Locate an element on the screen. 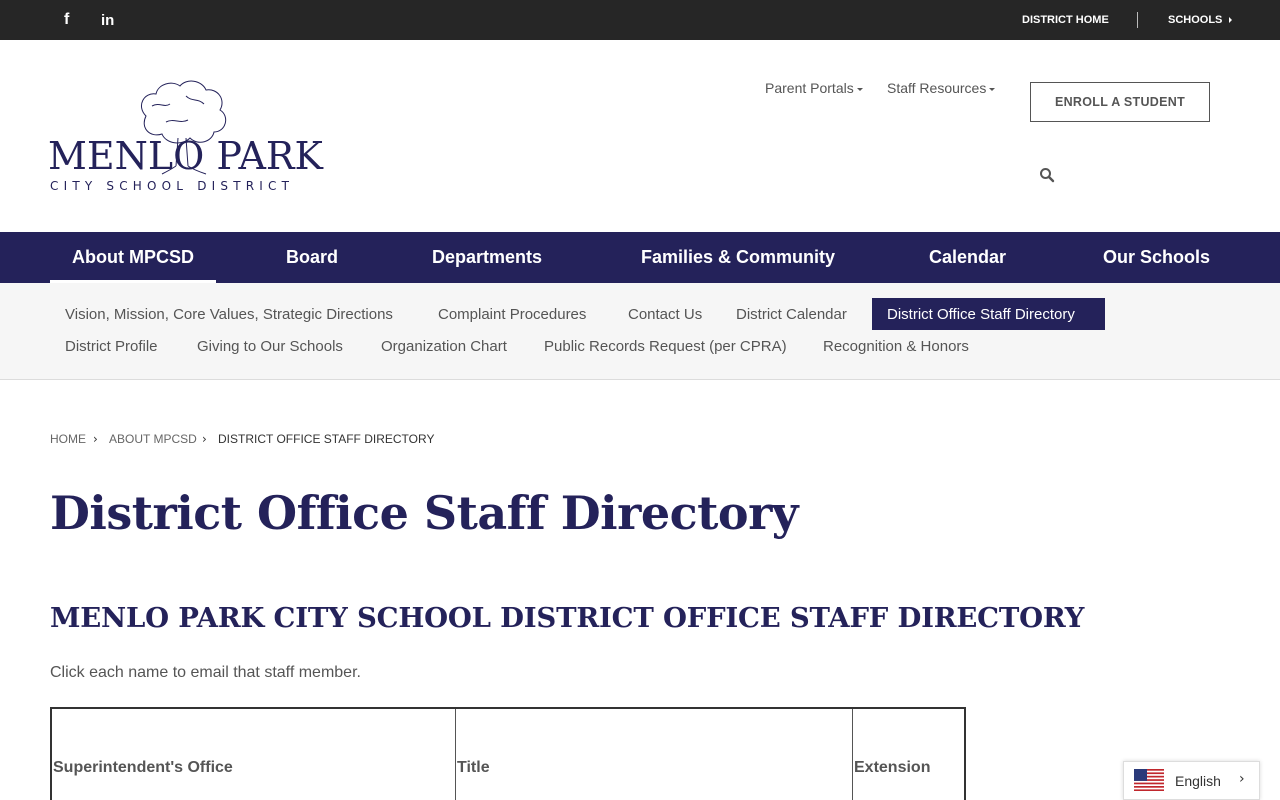 The width and height of the screenshot is (1280, 800). parent-portals-dropdown: Parent Portals is located at coordinates (814, 88).